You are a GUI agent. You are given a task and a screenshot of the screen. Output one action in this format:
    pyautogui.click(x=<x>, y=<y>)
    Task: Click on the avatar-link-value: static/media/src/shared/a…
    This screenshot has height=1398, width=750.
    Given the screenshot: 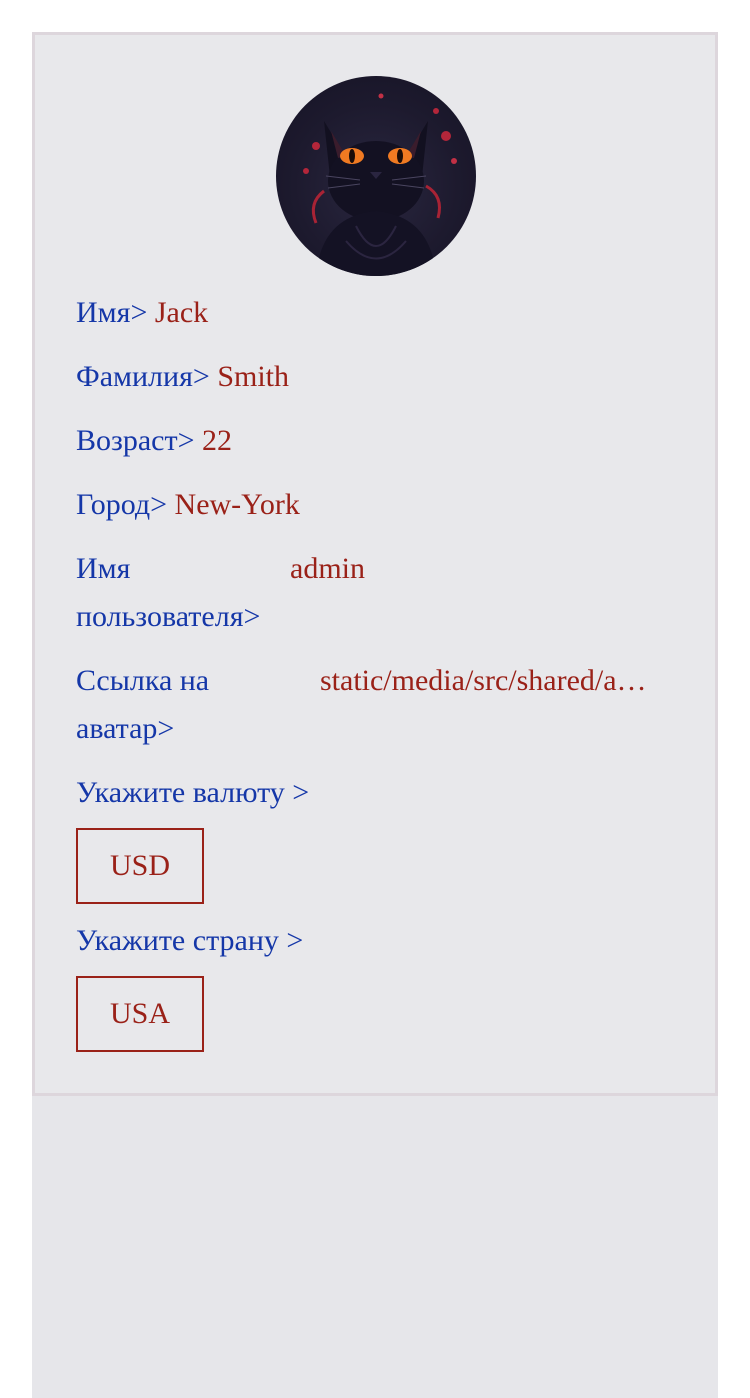 What is the action you would take?
    pyautogui.click(x=483, y=680)
    